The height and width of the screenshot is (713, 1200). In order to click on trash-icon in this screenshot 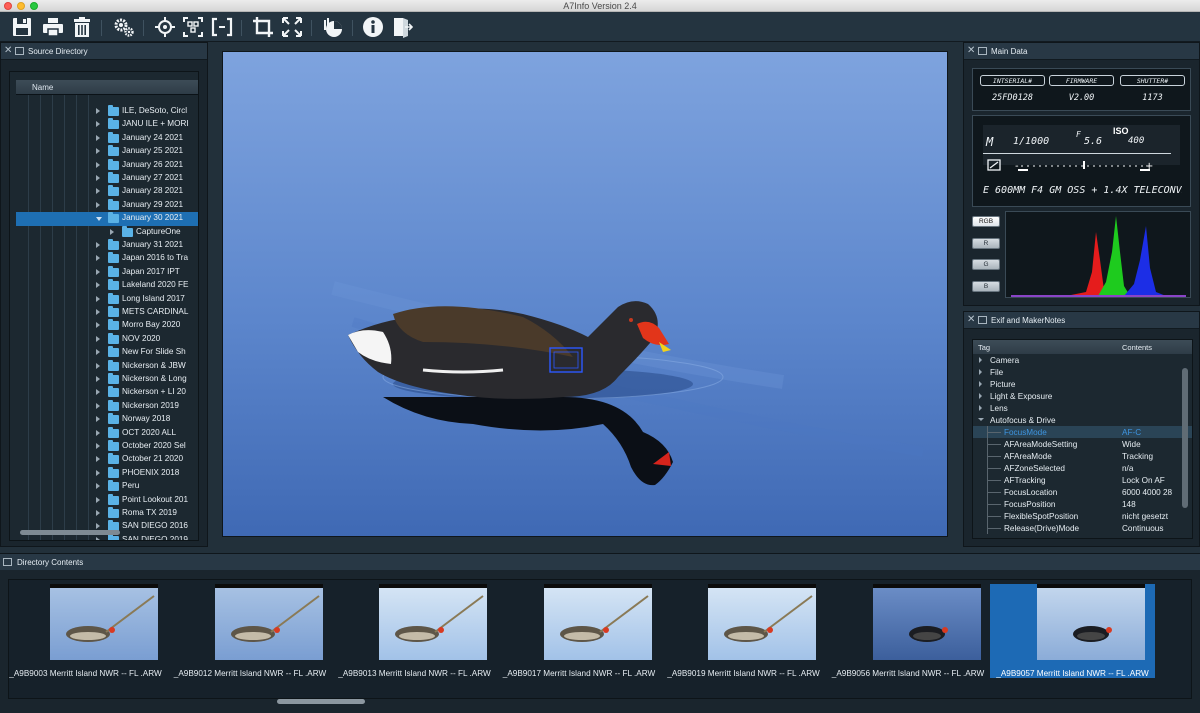, I will do `click(82, 27)`.